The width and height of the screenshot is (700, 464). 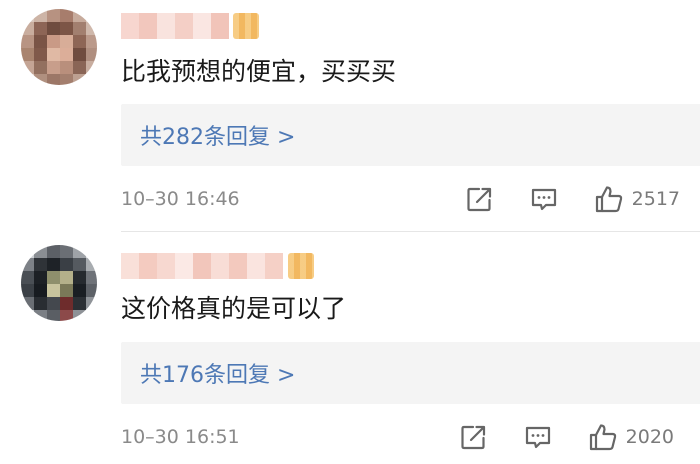 What do you see at coordinates (573, 199) in the screenshot?
I see `comment-actions: 2517` at bounding box center [573, 199].